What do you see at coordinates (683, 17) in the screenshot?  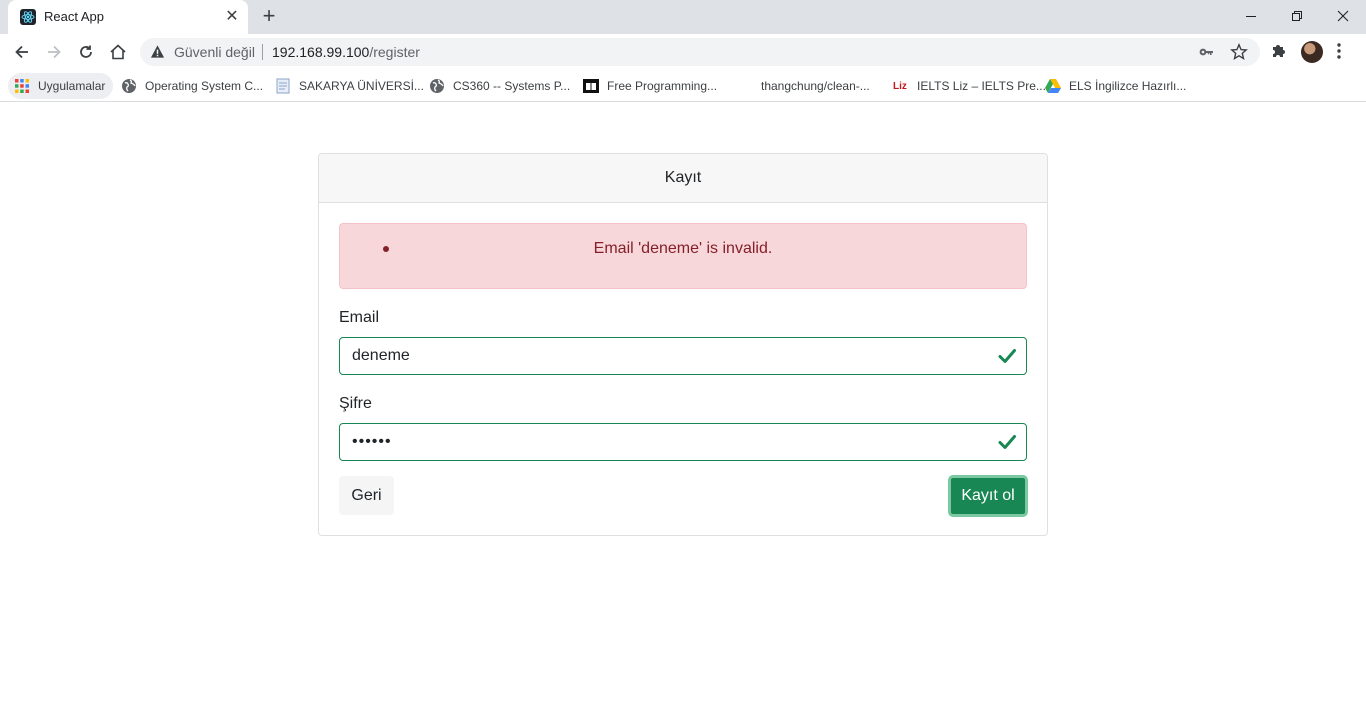 I see `tab-strip: React App ✕ +` at bounding box center [683, 17].